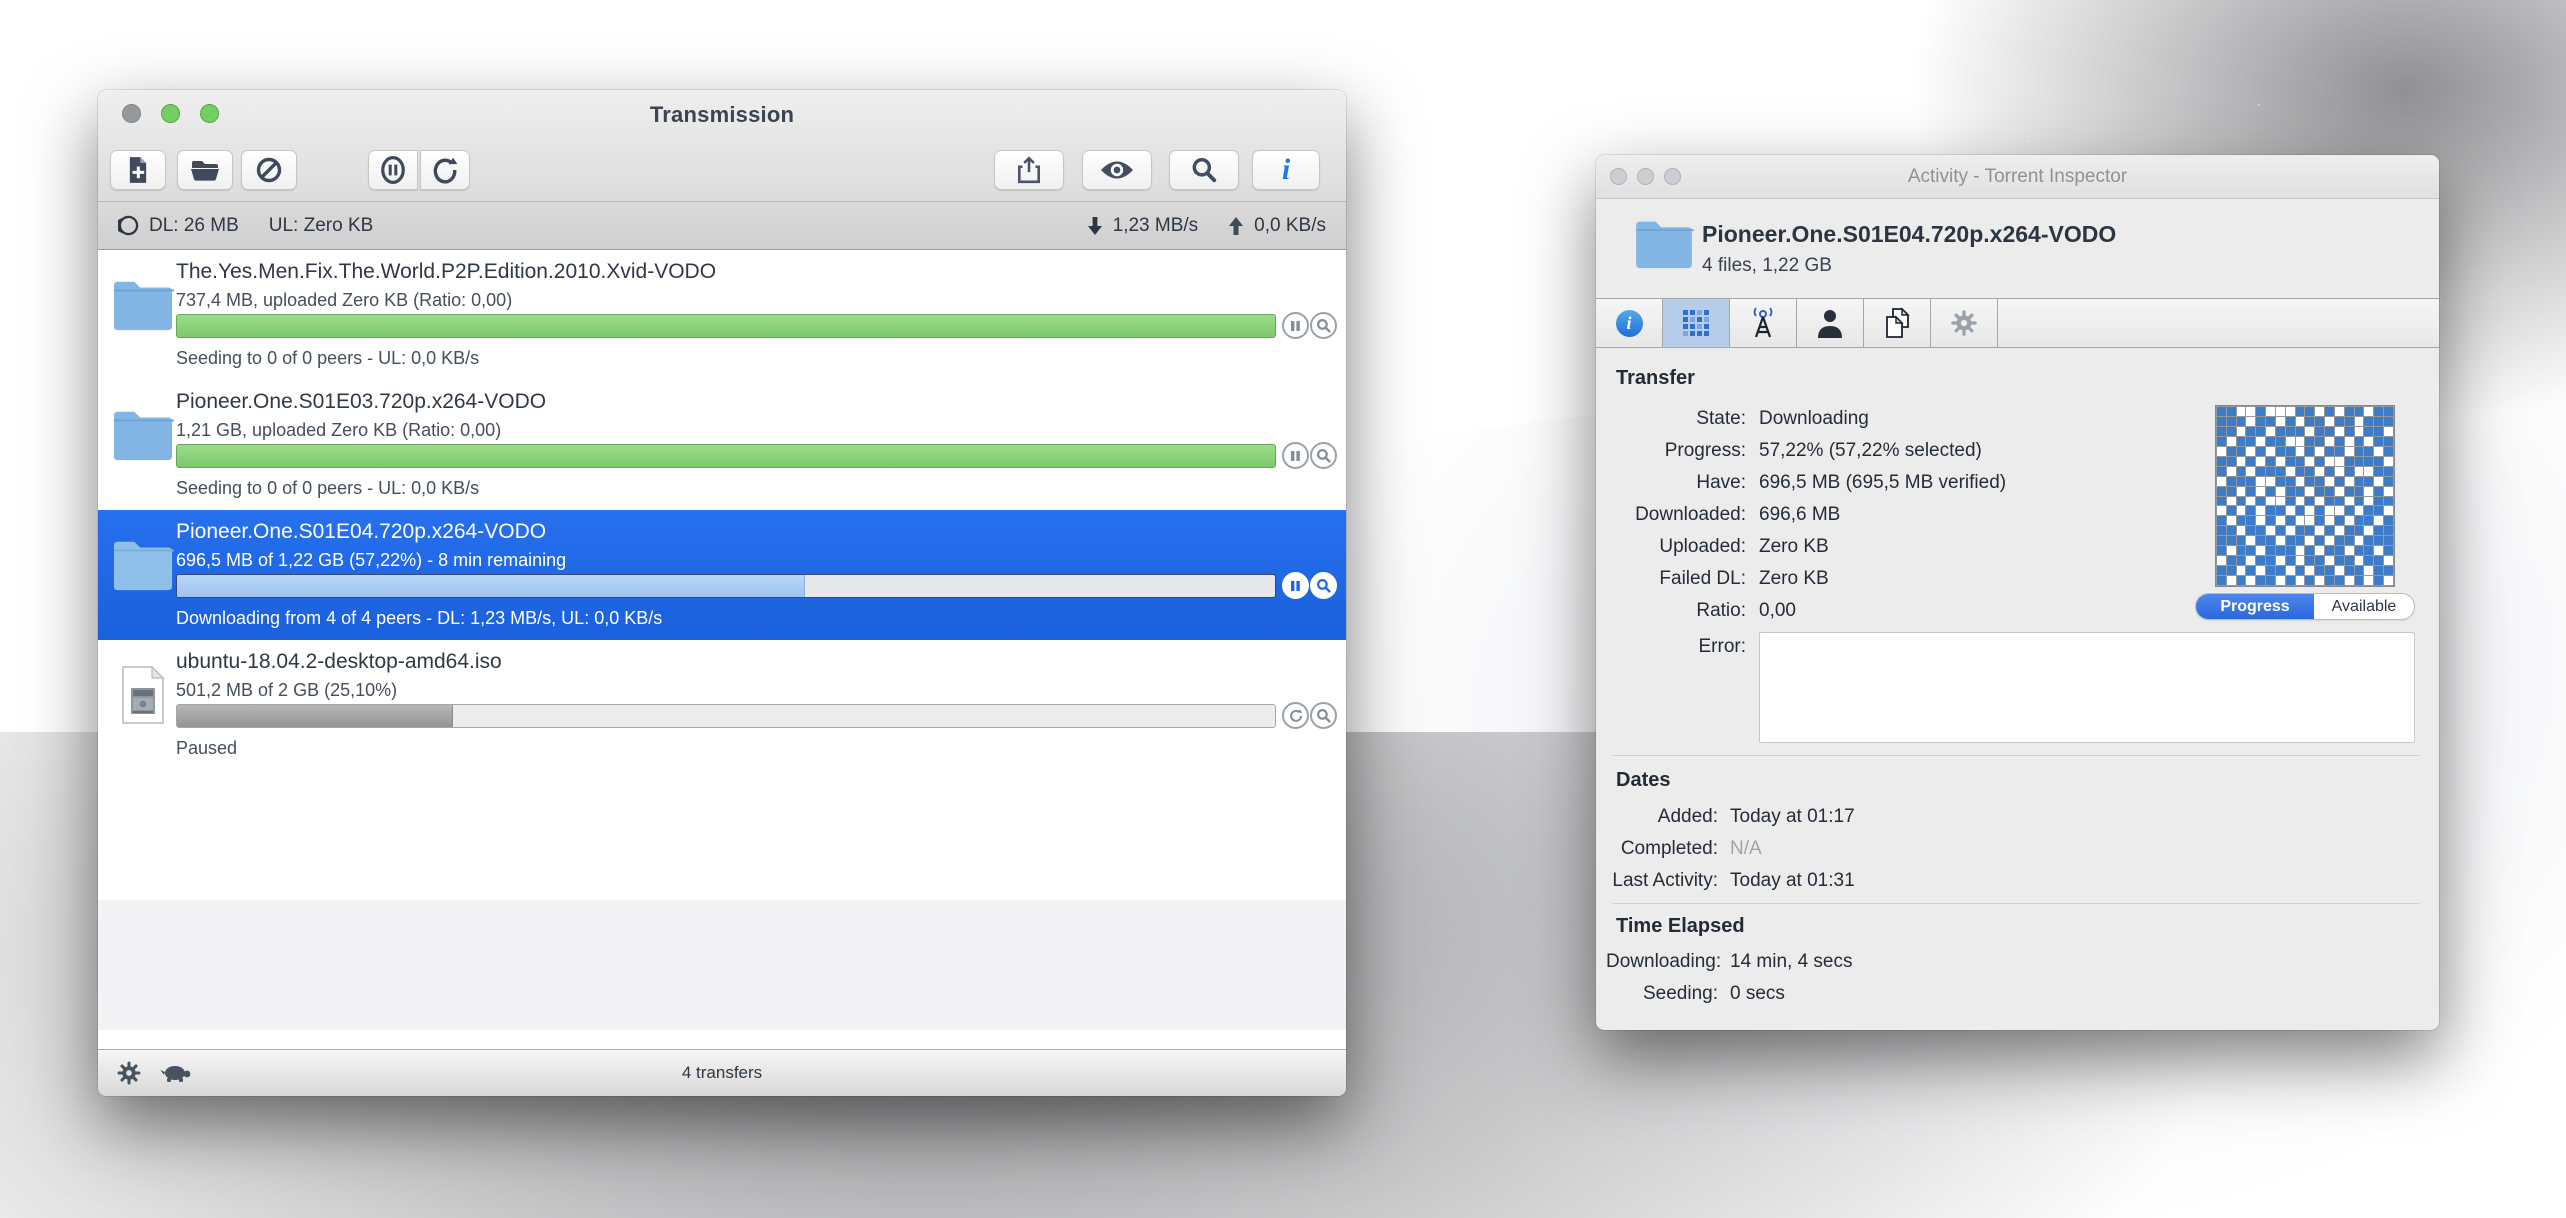 The height and width of the screenshot is (1218, 2566). Describe the element at coordinates (1814, 418) in the screenshot. I see `field-value: Downloading` at that location.